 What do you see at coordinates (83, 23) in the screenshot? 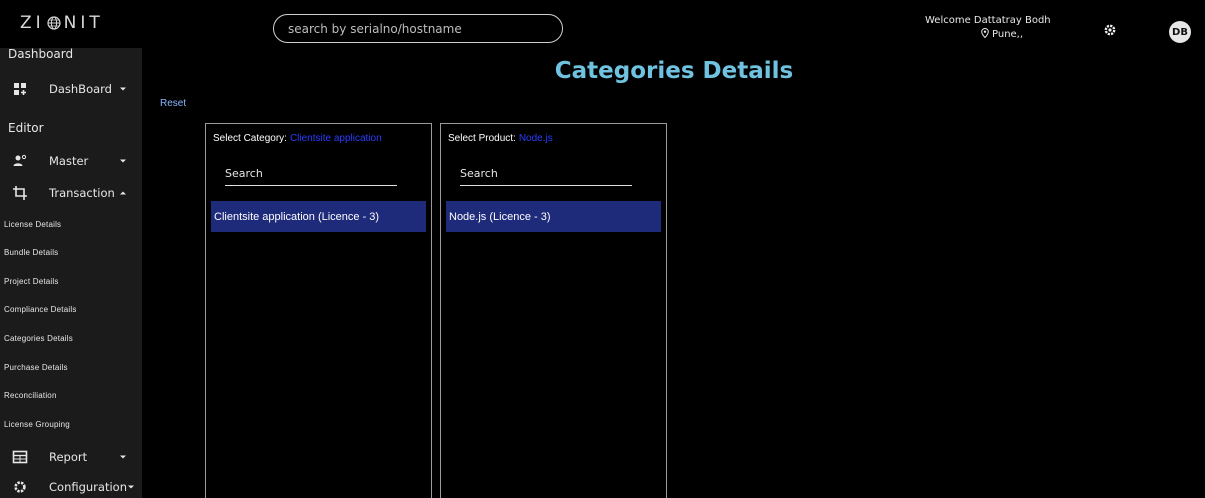
I see `logo-text-right: NIT` at bounding box center [83, 23].